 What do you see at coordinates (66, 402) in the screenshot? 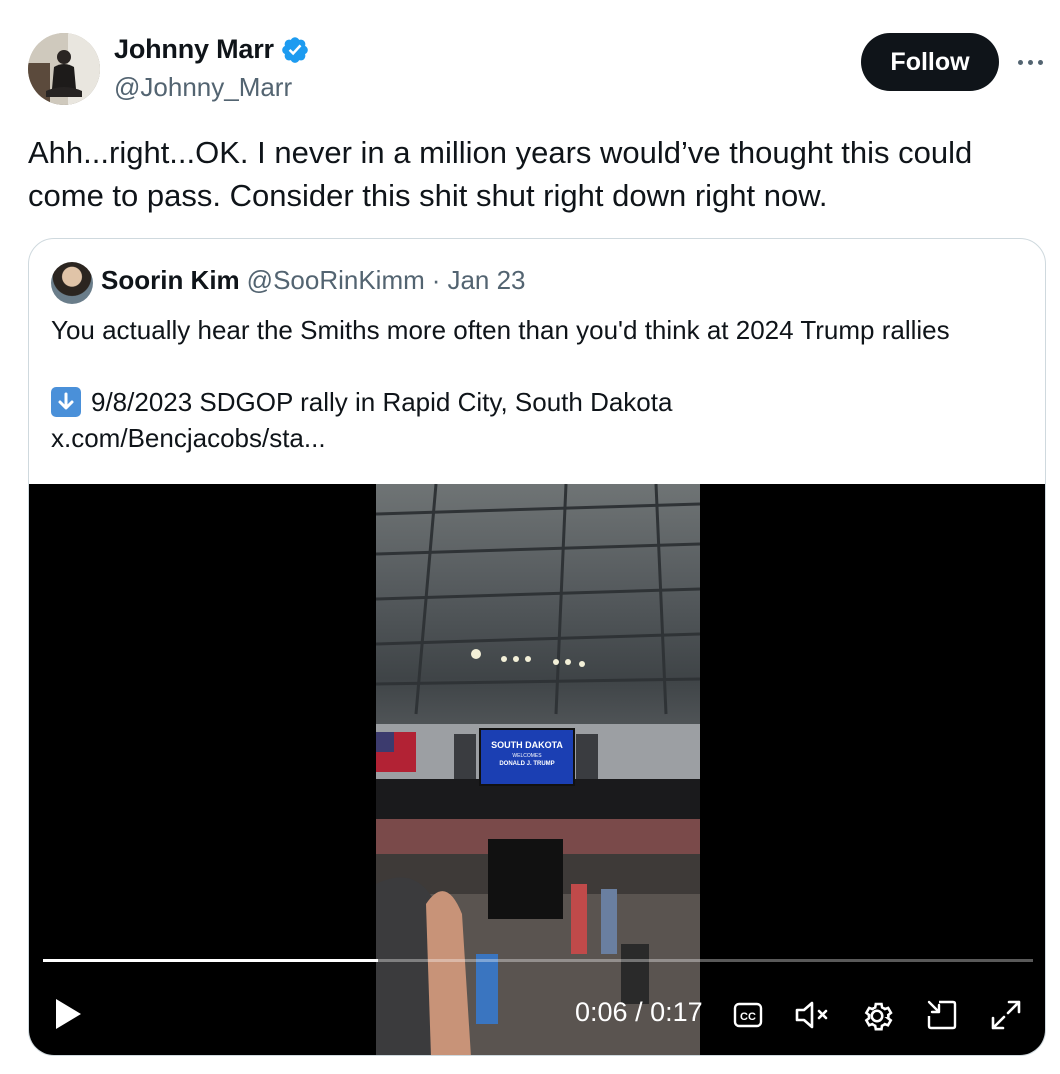
I see `down-arrow-icon` at bounding box center [66, 402].